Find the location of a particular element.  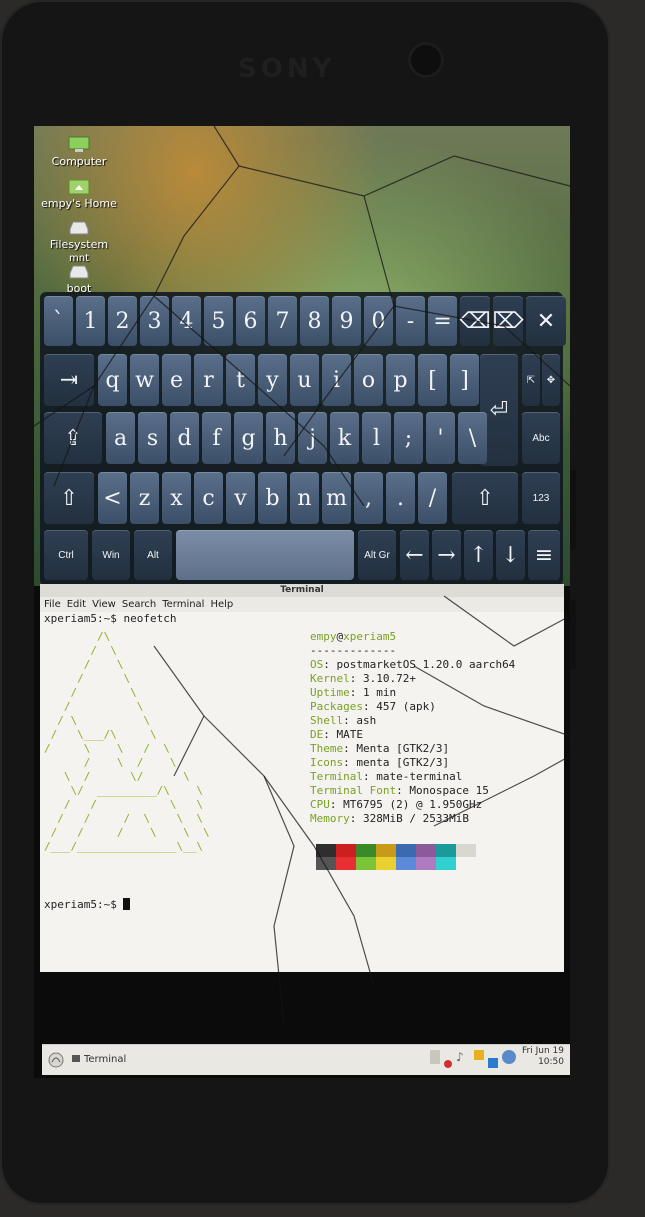

network-icon is located at coordinates (493, 1063).